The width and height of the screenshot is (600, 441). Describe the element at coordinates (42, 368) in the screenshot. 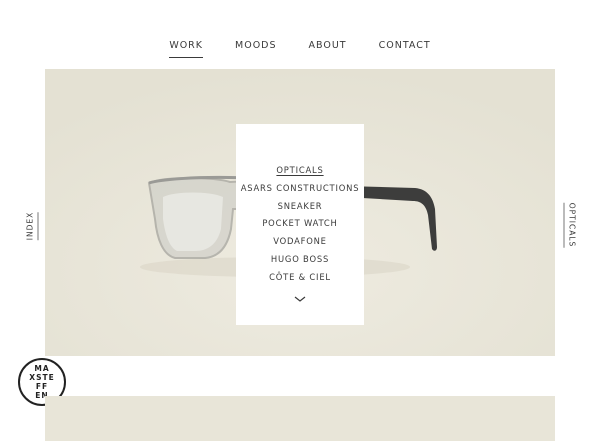

I see `logo-line: MA` at that location.